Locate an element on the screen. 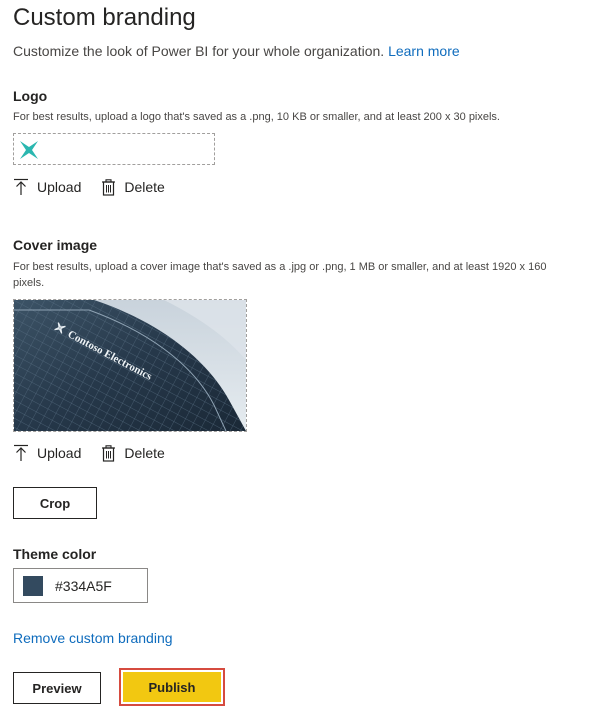 Image resolution: width=599 pixels, height=723 pixels. logo-upload-label: Upload is located at coordinates (59, 187).